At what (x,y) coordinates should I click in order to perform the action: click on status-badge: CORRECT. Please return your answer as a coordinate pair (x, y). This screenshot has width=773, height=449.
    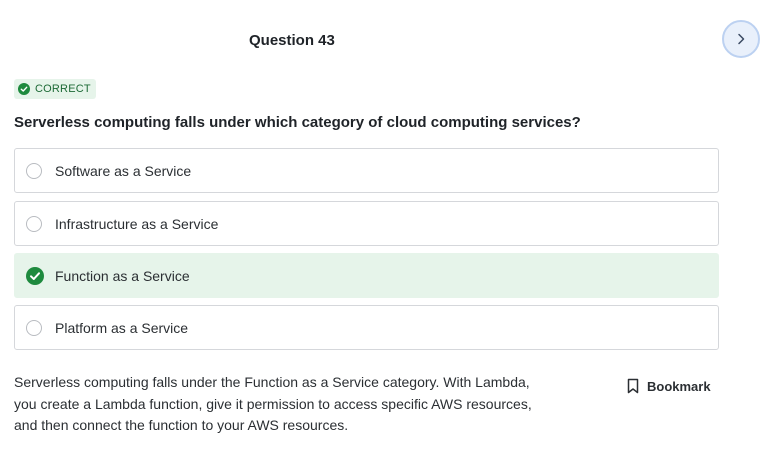
    Looking at the image, I should click on (55, 89).